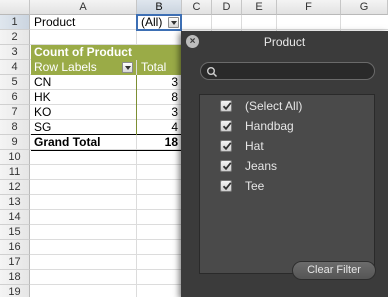  I want to click on row-header-6: 6, so click(15, 97).